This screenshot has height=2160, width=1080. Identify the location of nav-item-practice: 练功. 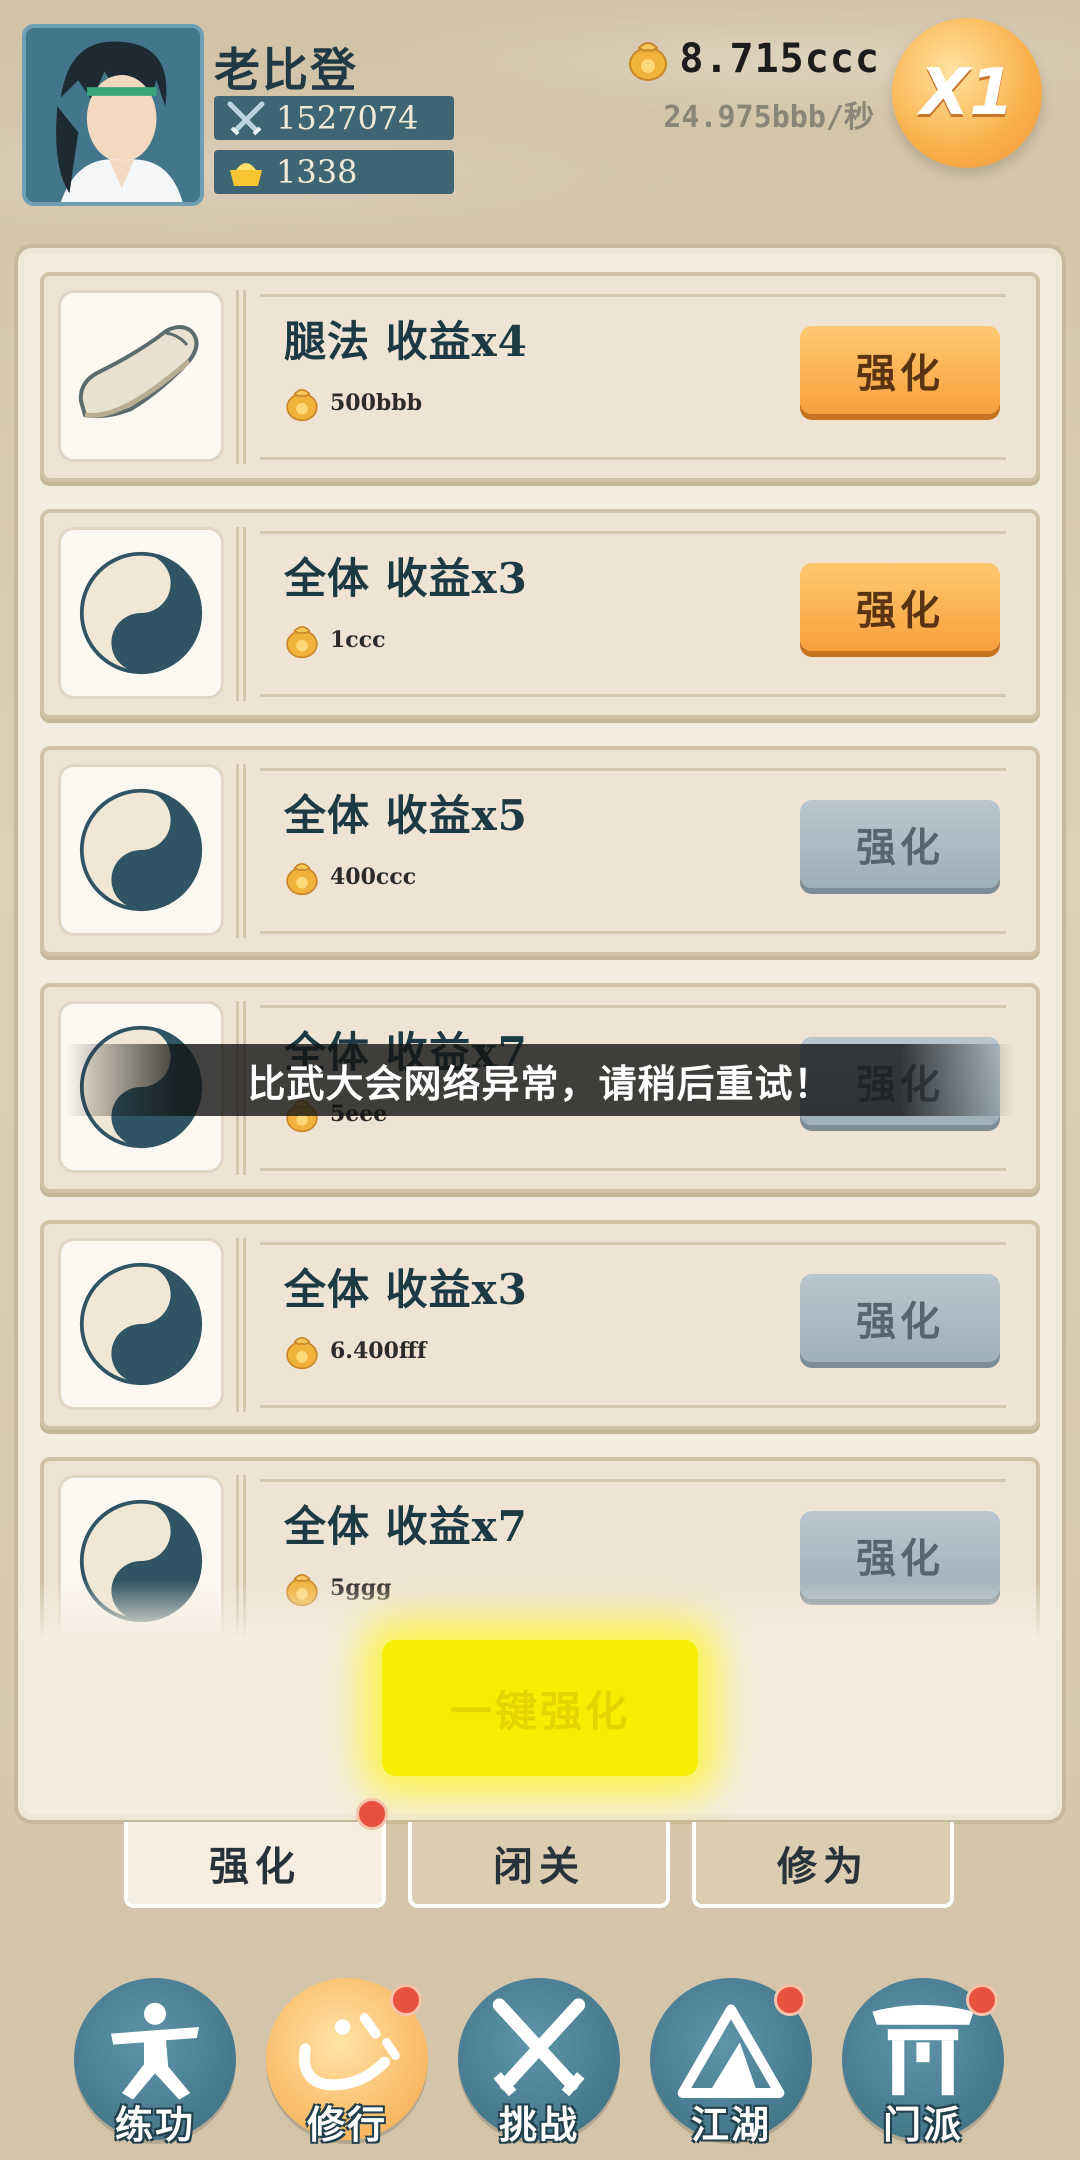
(155, 2063).